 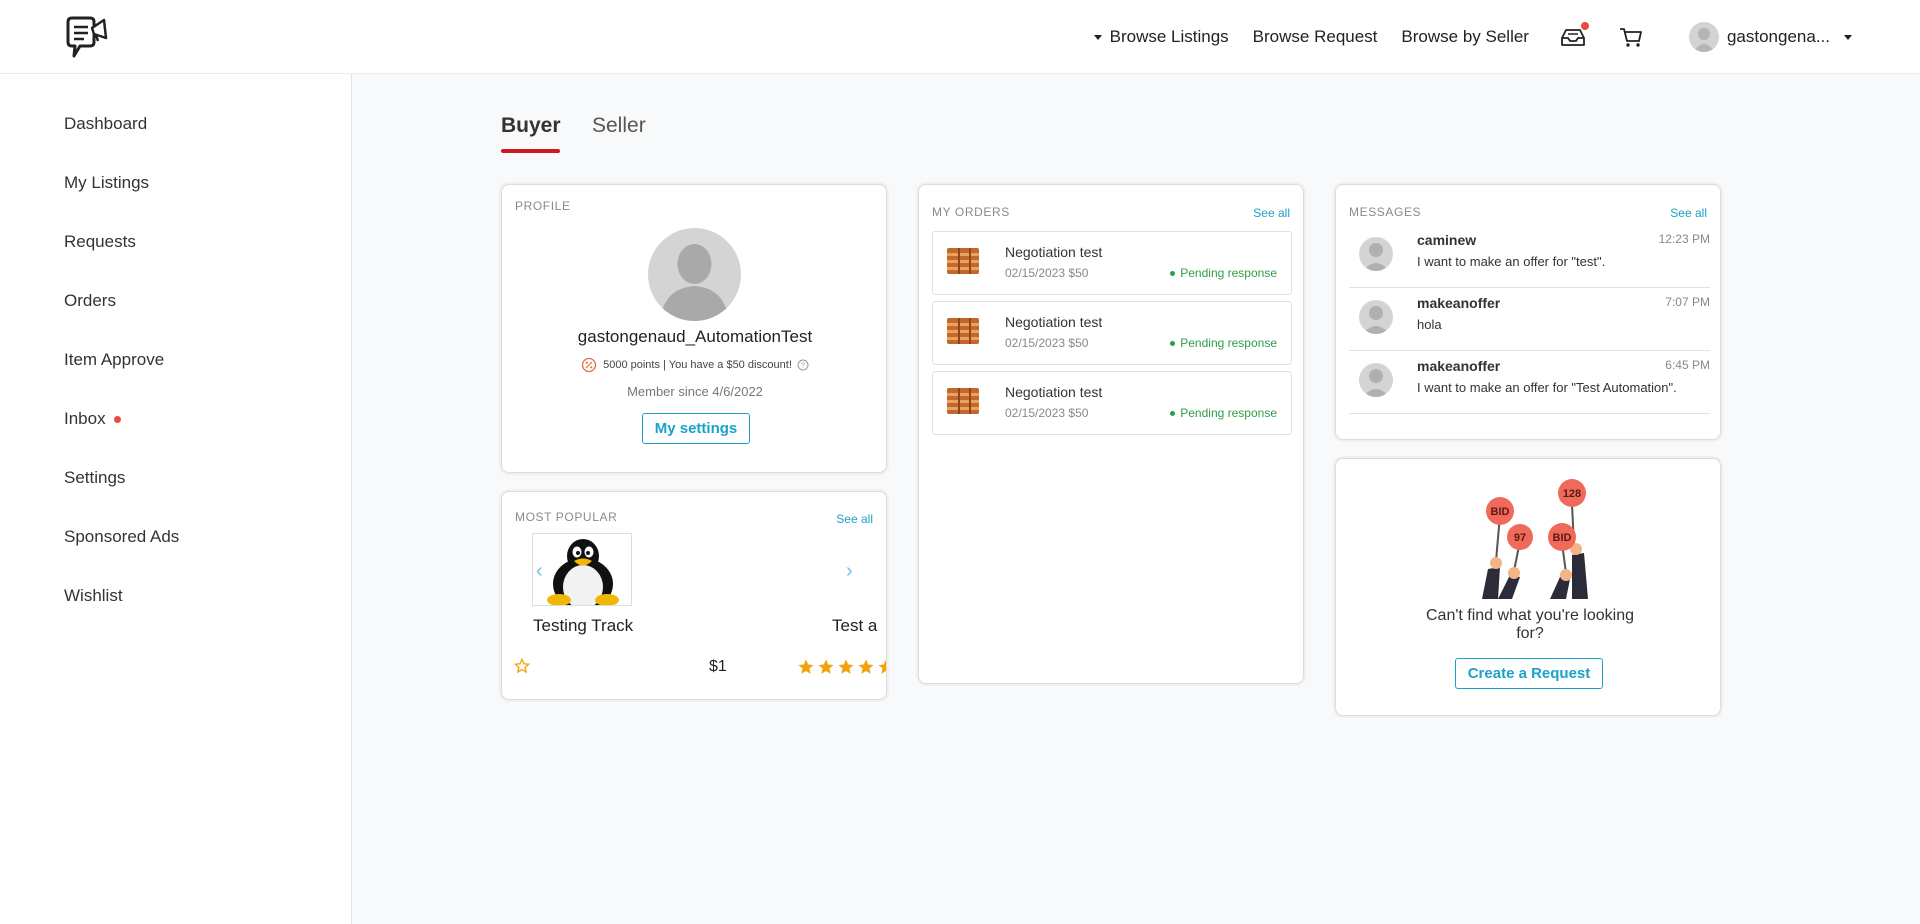 I want to click on sidebar-item-item-approve: Item Approve, so click(x=114, y=360).